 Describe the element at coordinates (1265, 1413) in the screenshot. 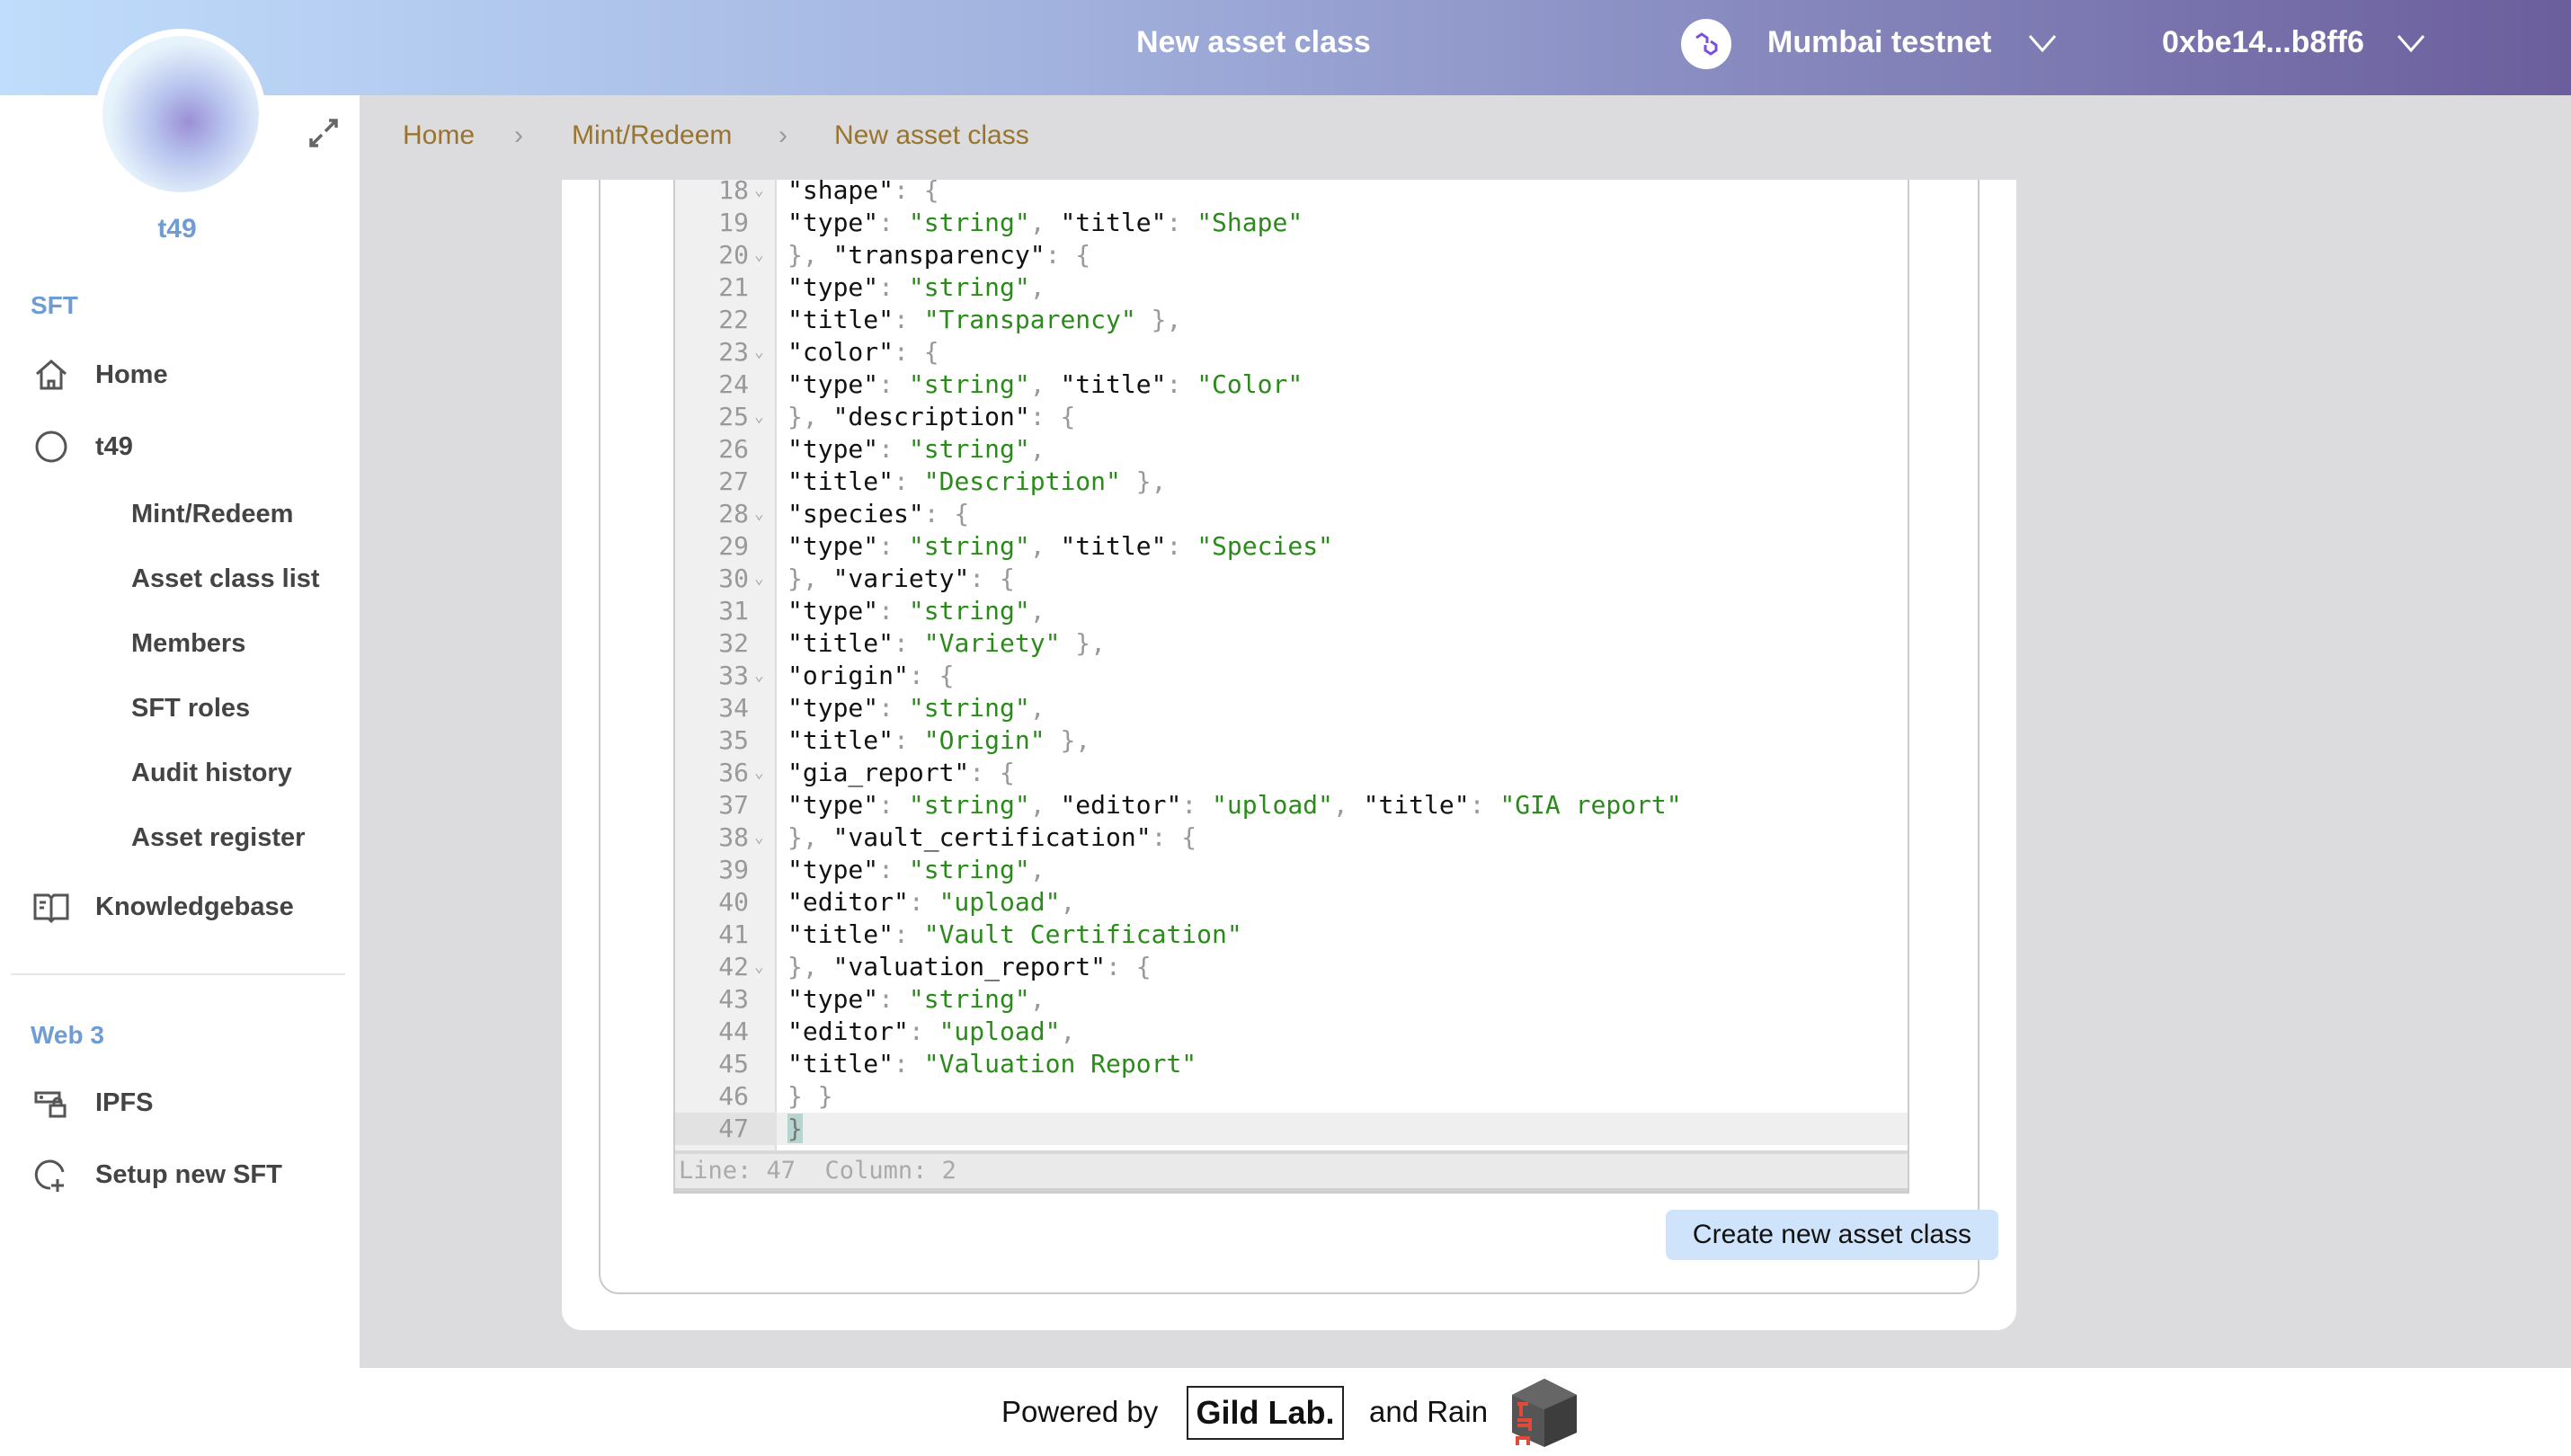

I see `gild-lab-logo: Gild Lab.` at that location.